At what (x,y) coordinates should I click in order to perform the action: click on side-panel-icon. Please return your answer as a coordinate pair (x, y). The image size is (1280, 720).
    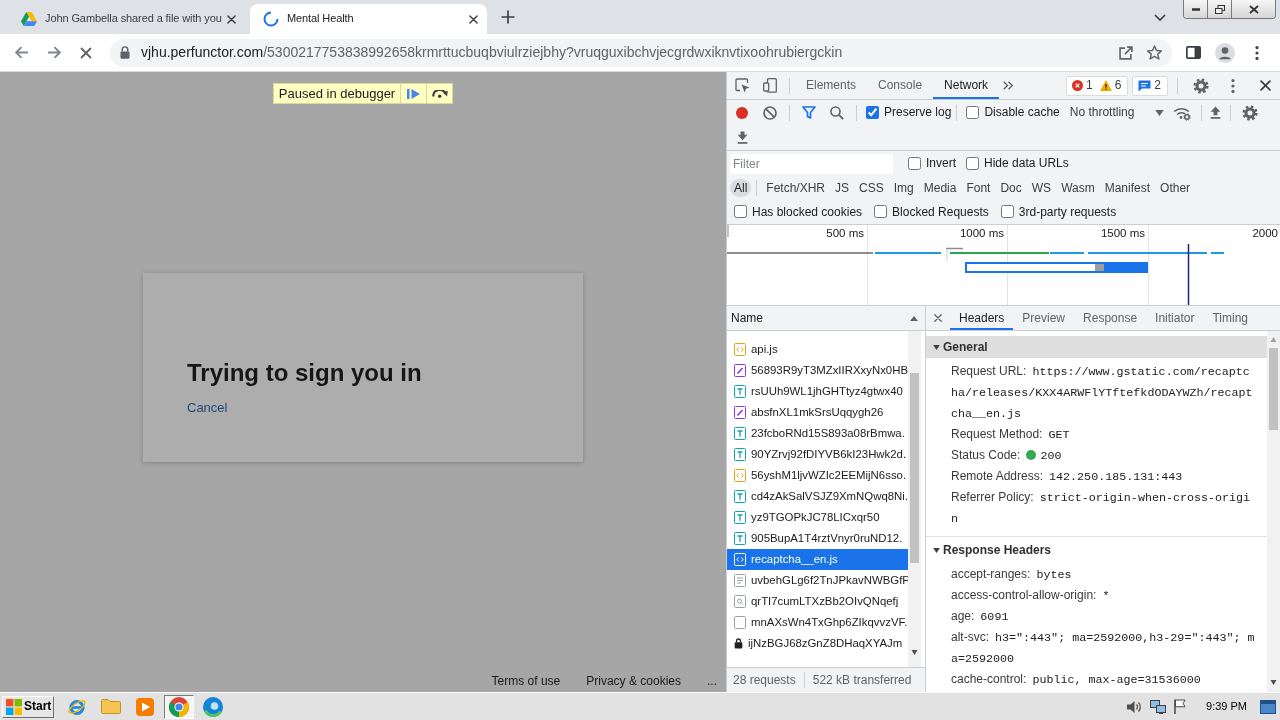
    Looking at the image, I should click on (1193, 52).